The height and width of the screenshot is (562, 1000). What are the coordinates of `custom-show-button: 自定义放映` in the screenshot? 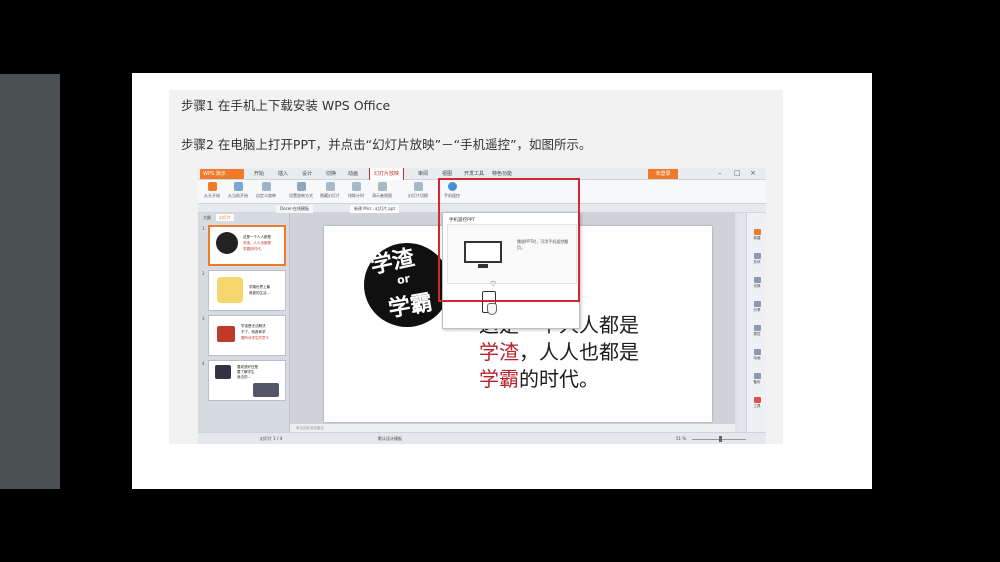 It's located at (266, 190).